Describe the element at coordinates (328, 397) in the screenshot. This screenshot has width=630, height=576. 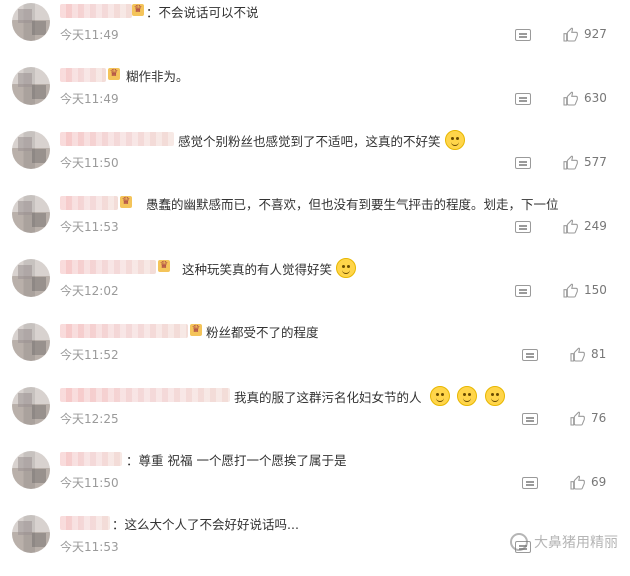
I see `comment-text-content: 我真的服了这群污名化妇女节的人` at that location.